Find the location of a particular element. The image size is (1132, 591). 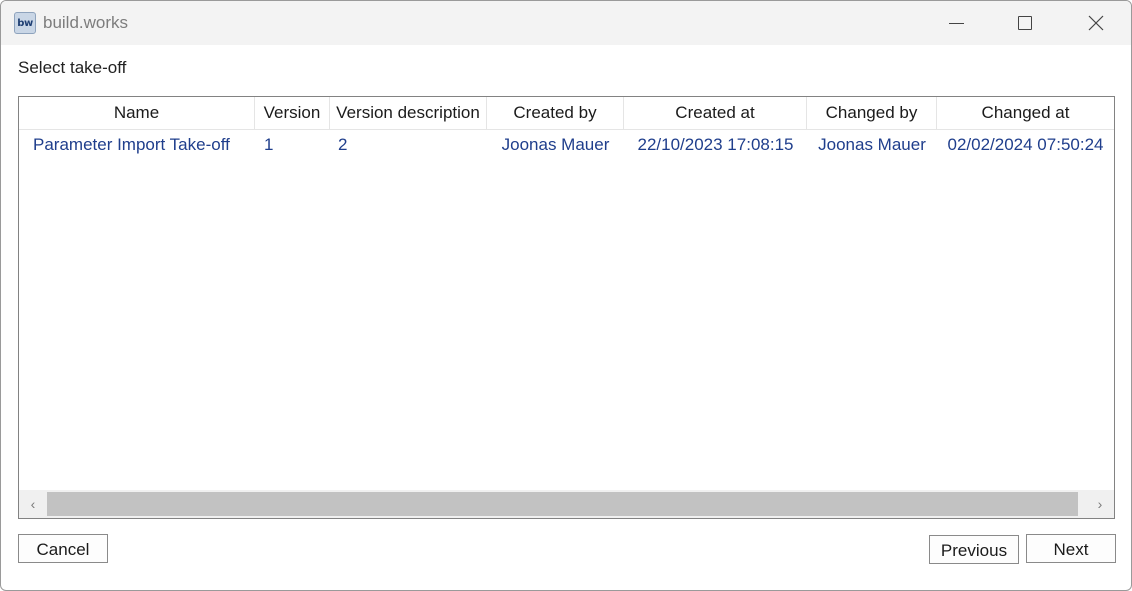

cell-created-by: Joonas Mauer is located at coordinates (555, 144).